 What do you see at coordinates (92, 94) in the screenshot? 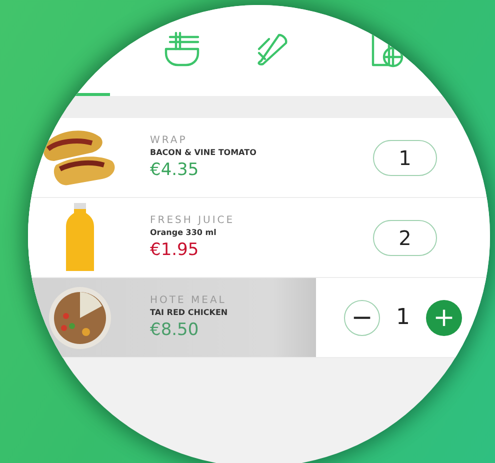
I see `tab-indicator` at bounding box center [92, 94].